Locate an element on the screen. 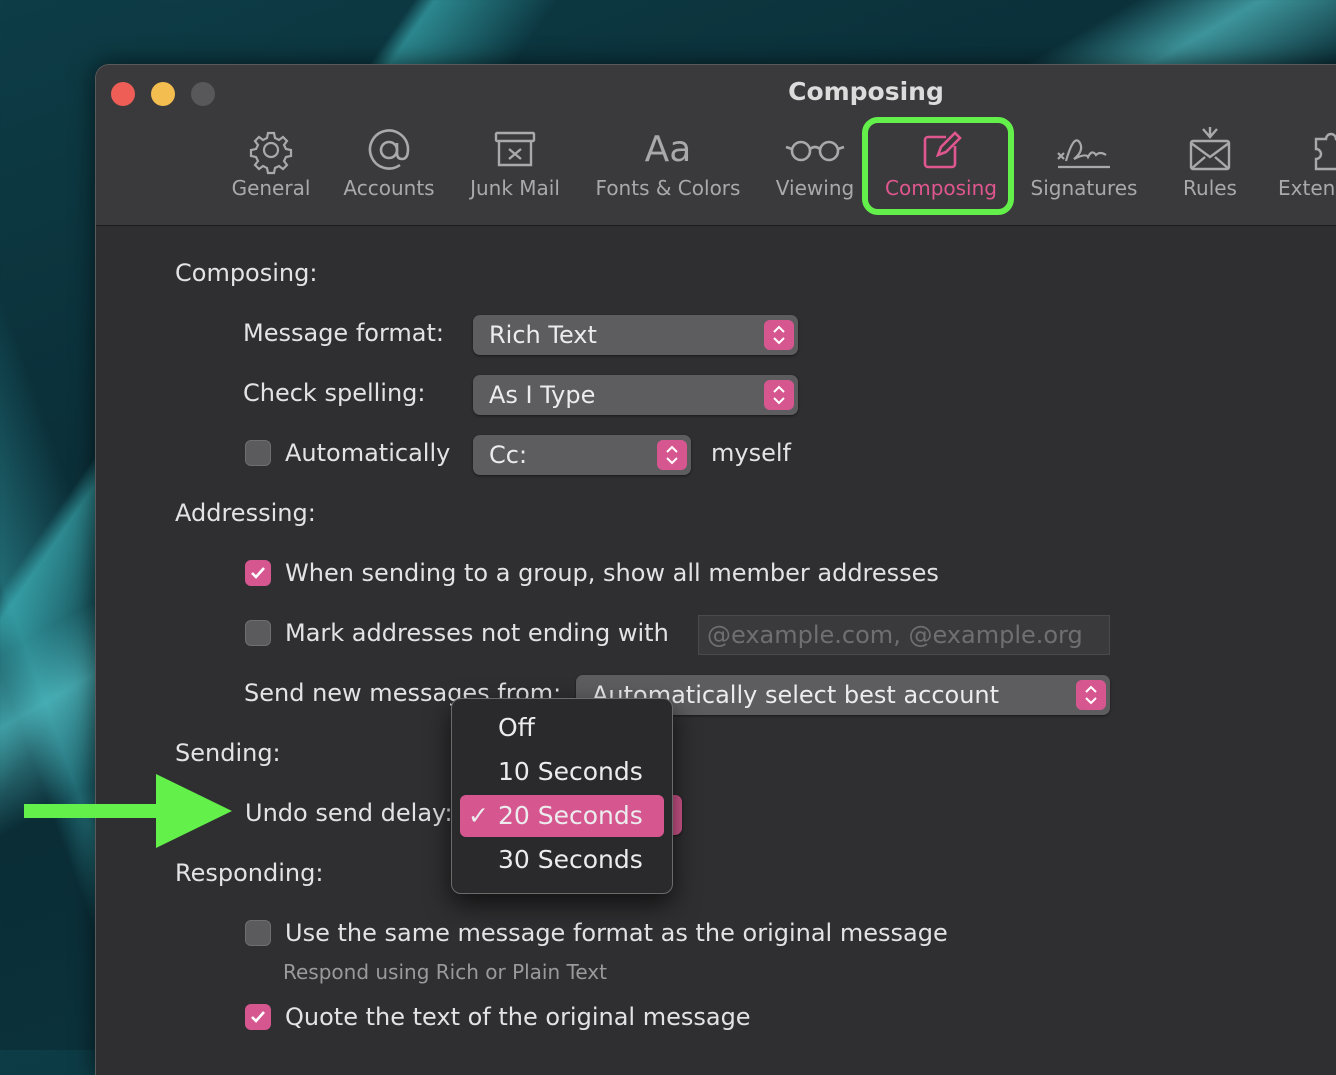 The image size is (1336, 1075). mark-addresses-input: @example.com, @example.org is located at coordinates (904, 635).